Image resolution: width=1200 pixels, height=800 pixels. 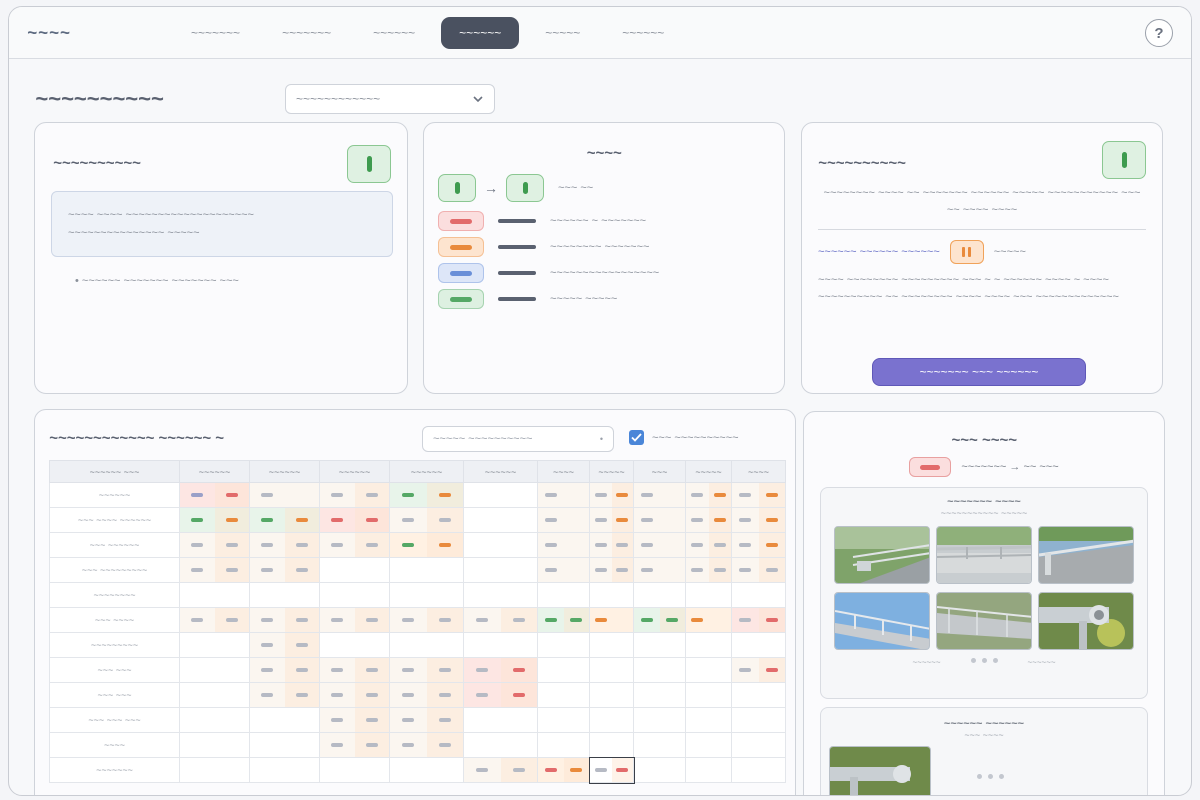 What do you see at coordinates (636, 437) in the screenshot?
I see `matrix-checkbox` at bounding box center [636, 437].